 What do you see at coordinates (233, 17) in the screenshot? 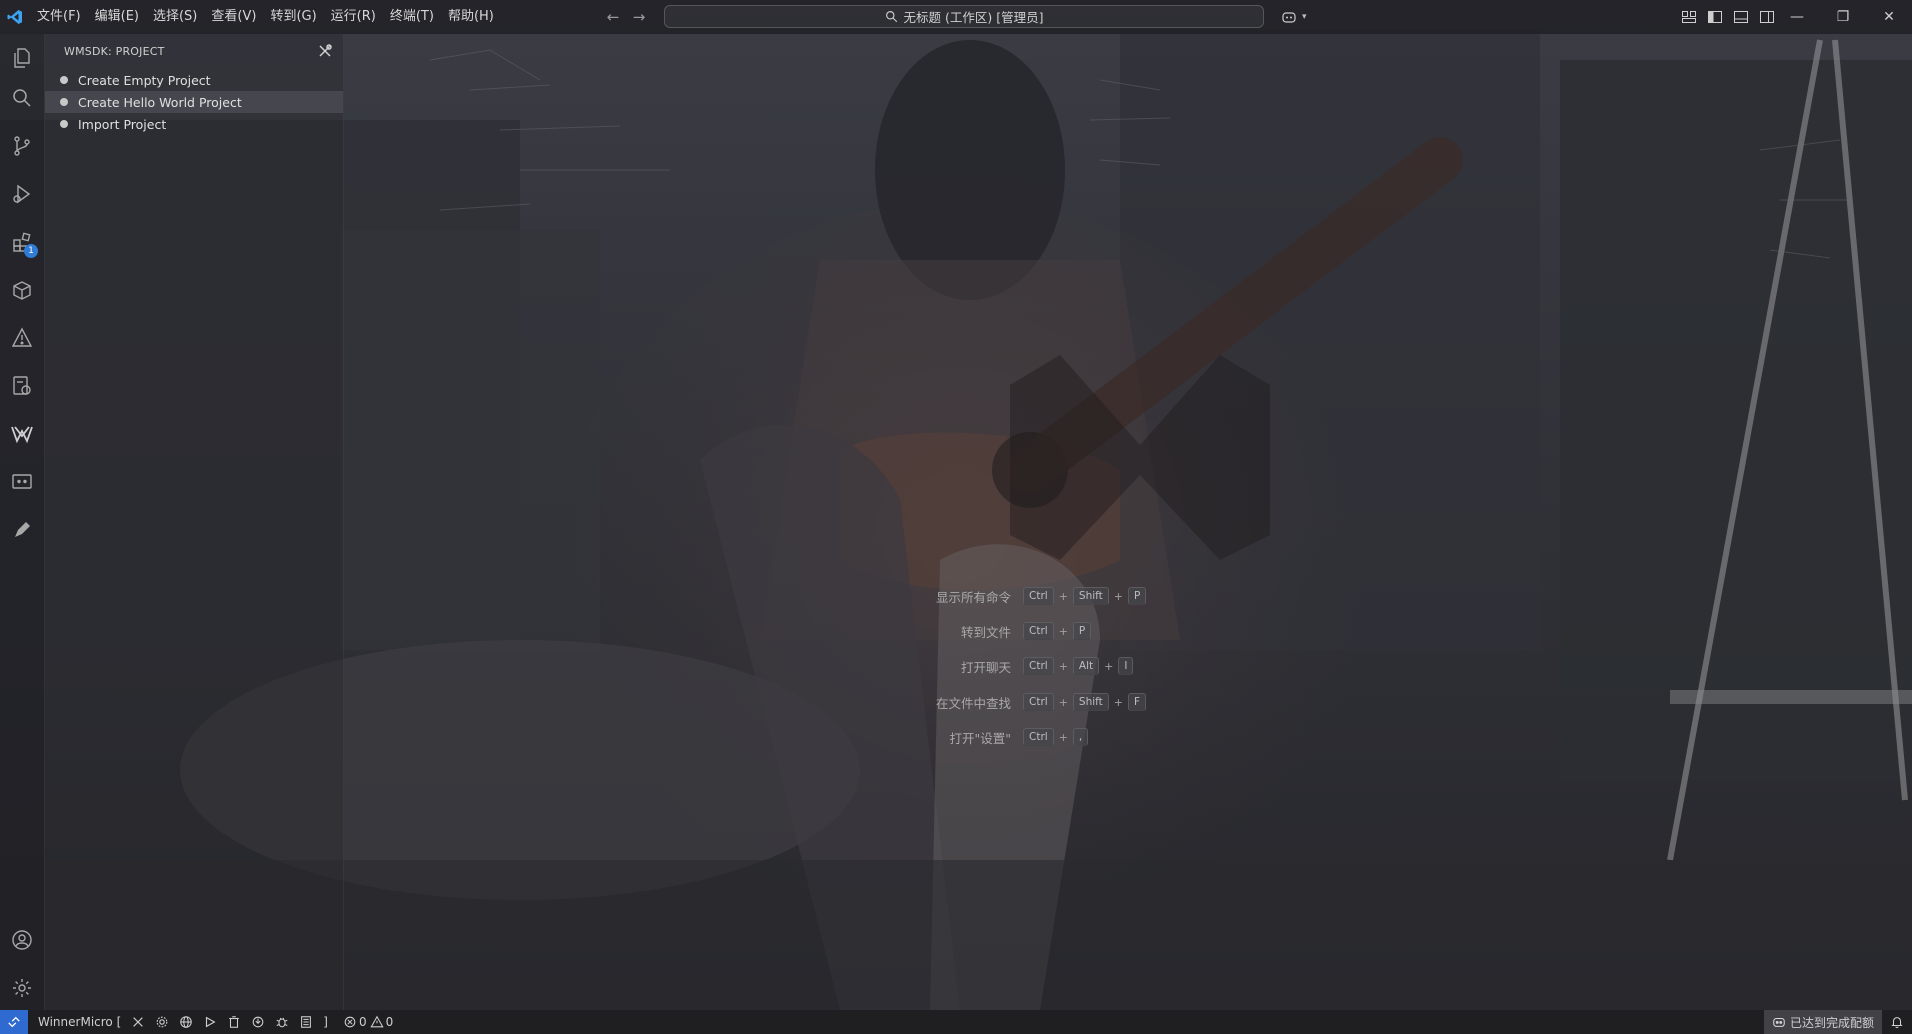
I see `menu-view: 查看(V)` at bounding box center [233, 17].